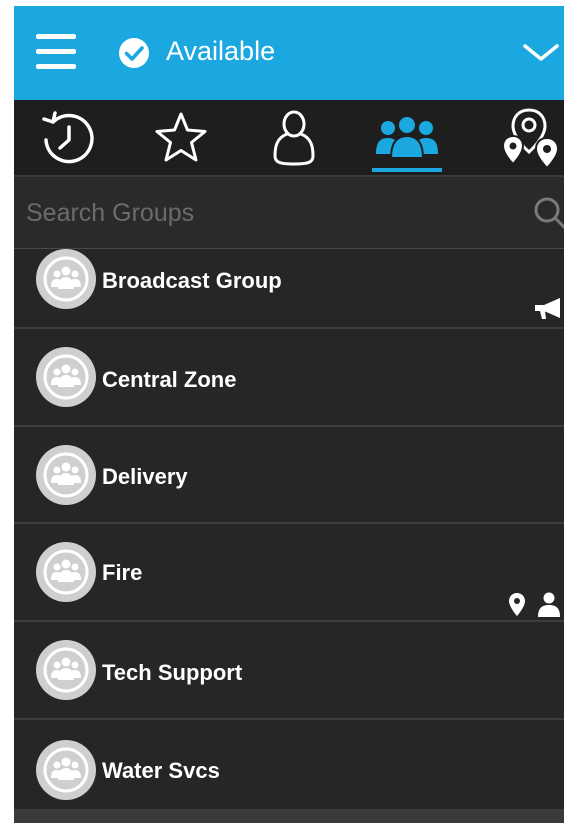 Image resolution: width=564 pixels, height=823 pixels. What do you see at coordinates (145, 476) in the screenshot?
I see `group-name: Delivery` at bounding box center [145, 476].